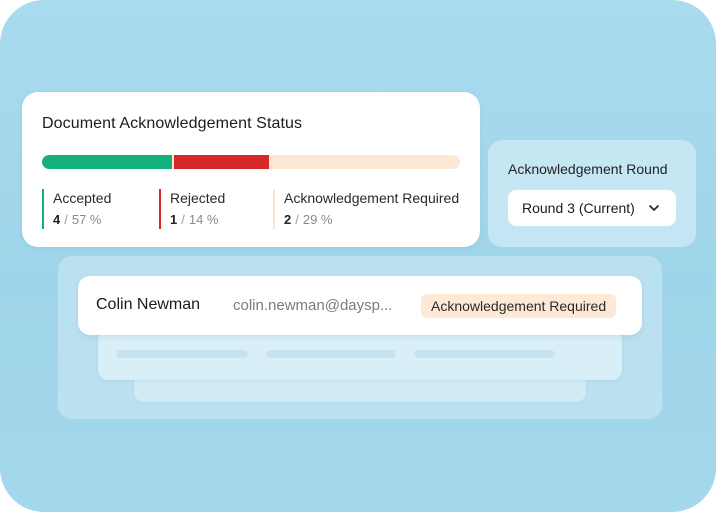 This screenshot has width=716, height=512. What do you see at coordinates (86, 219) in the screenshot?
I see `stat-percent: 57 %` at bounding box center [86, 219].